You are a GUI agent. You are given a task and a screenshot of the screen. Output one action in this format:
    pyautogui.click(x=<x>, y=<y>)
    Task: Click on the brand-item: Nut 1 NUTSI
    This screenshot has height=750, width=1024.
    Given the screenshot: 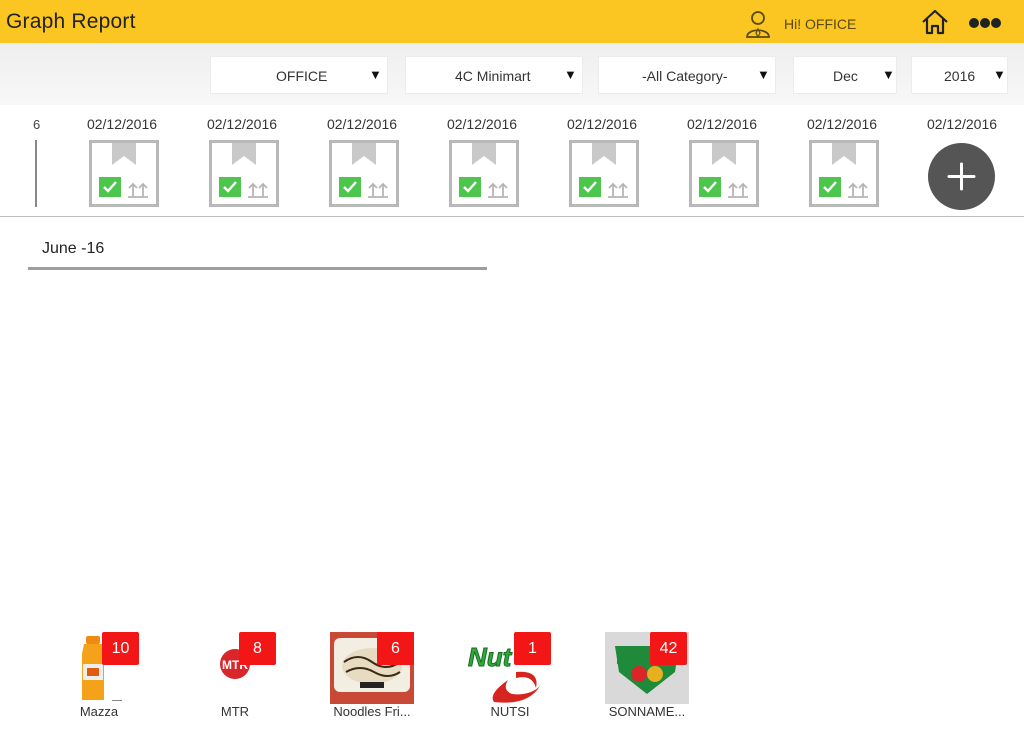 What is the action you would take?
    pyautogui.click(x=499, y=682)
    